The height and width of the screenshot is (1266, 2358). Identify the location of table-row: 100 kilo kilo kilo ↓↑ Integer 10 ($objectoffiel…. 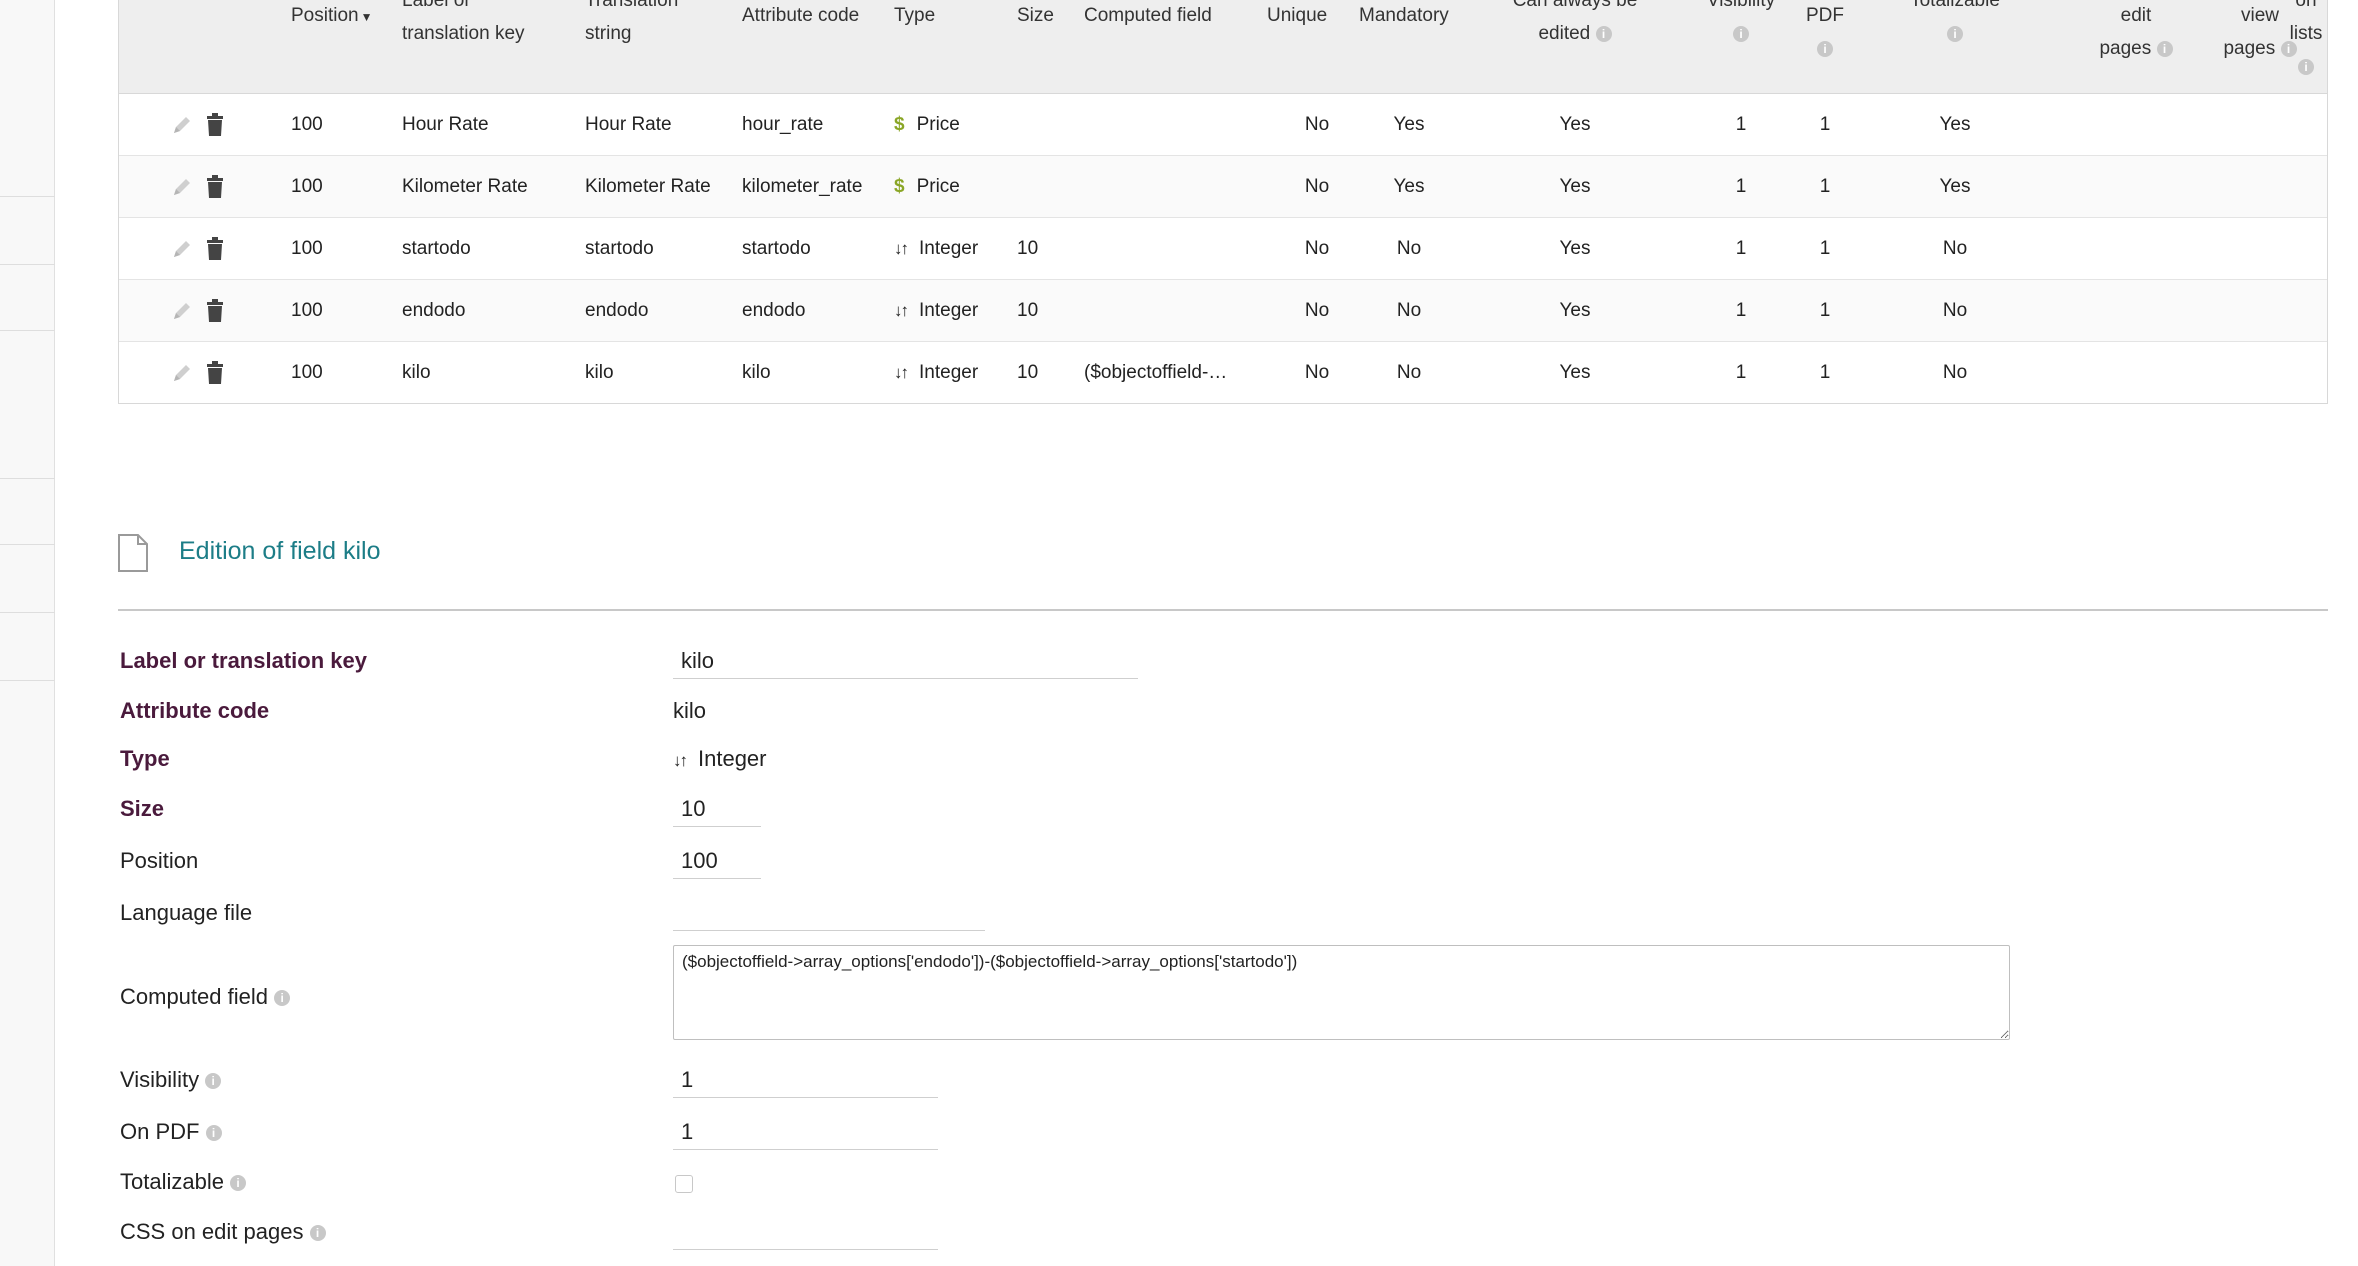
(1223, 373).